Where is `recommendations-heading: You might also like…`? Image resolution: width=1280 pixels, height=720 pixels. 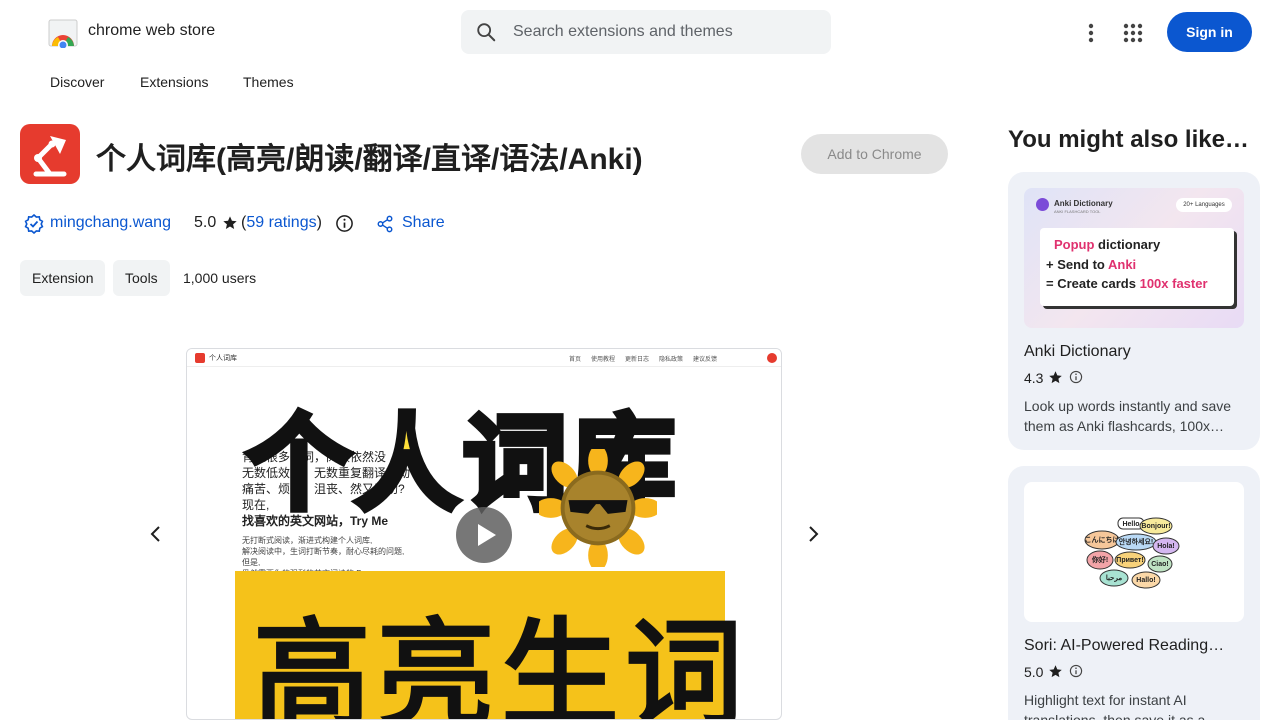
recommendations-heading: You might also like… is located at coordinates (1128, 139).